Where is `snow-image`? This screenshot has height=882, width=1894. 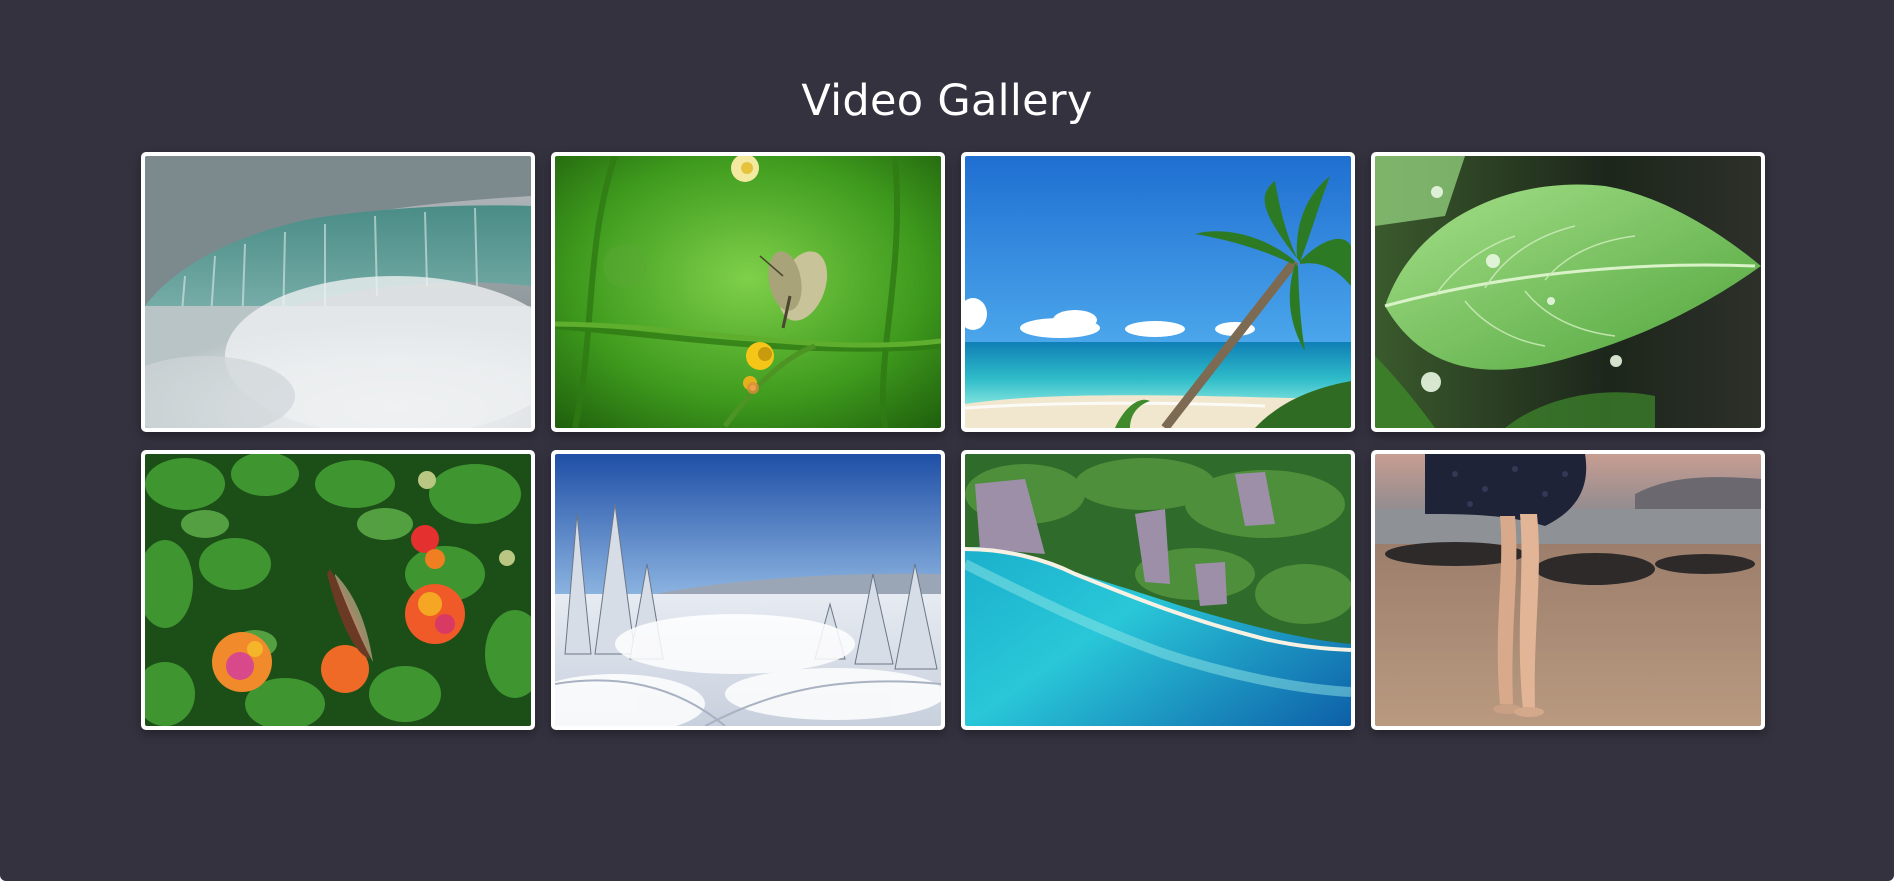 snow-image is located at coordinates (748, 590).